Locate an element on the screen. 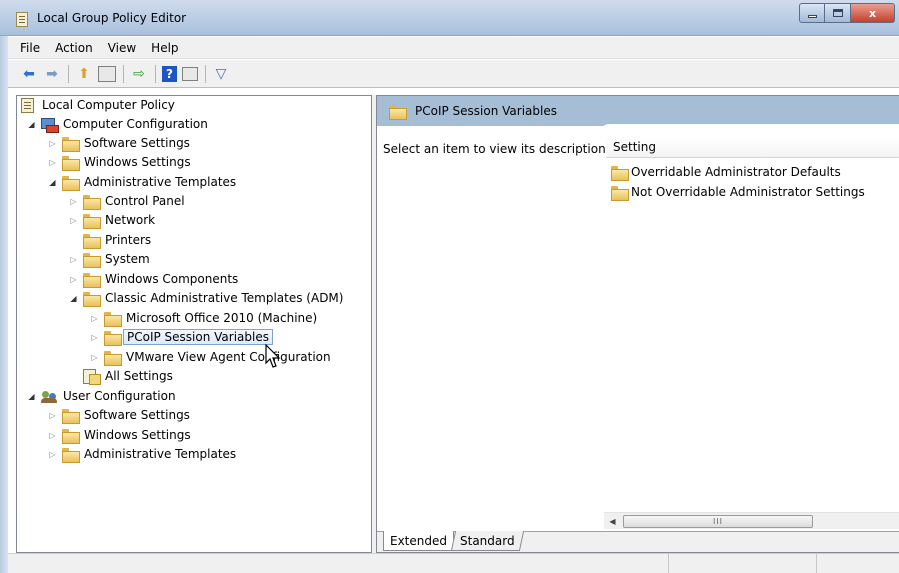  tree-item-windows-settings: ▷ Windows Settings is located at coordinates (119, 162).